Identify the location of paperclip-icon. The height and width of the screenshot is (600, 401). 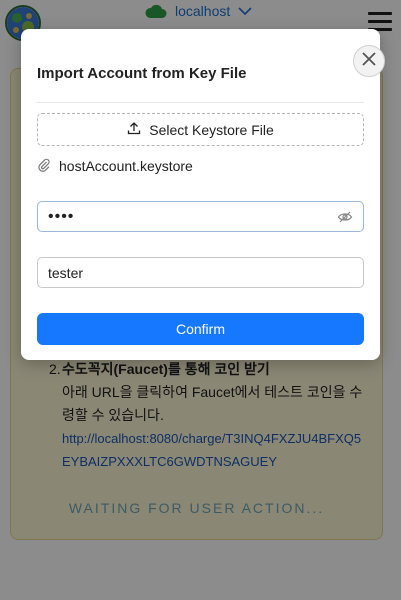
(44, 166).